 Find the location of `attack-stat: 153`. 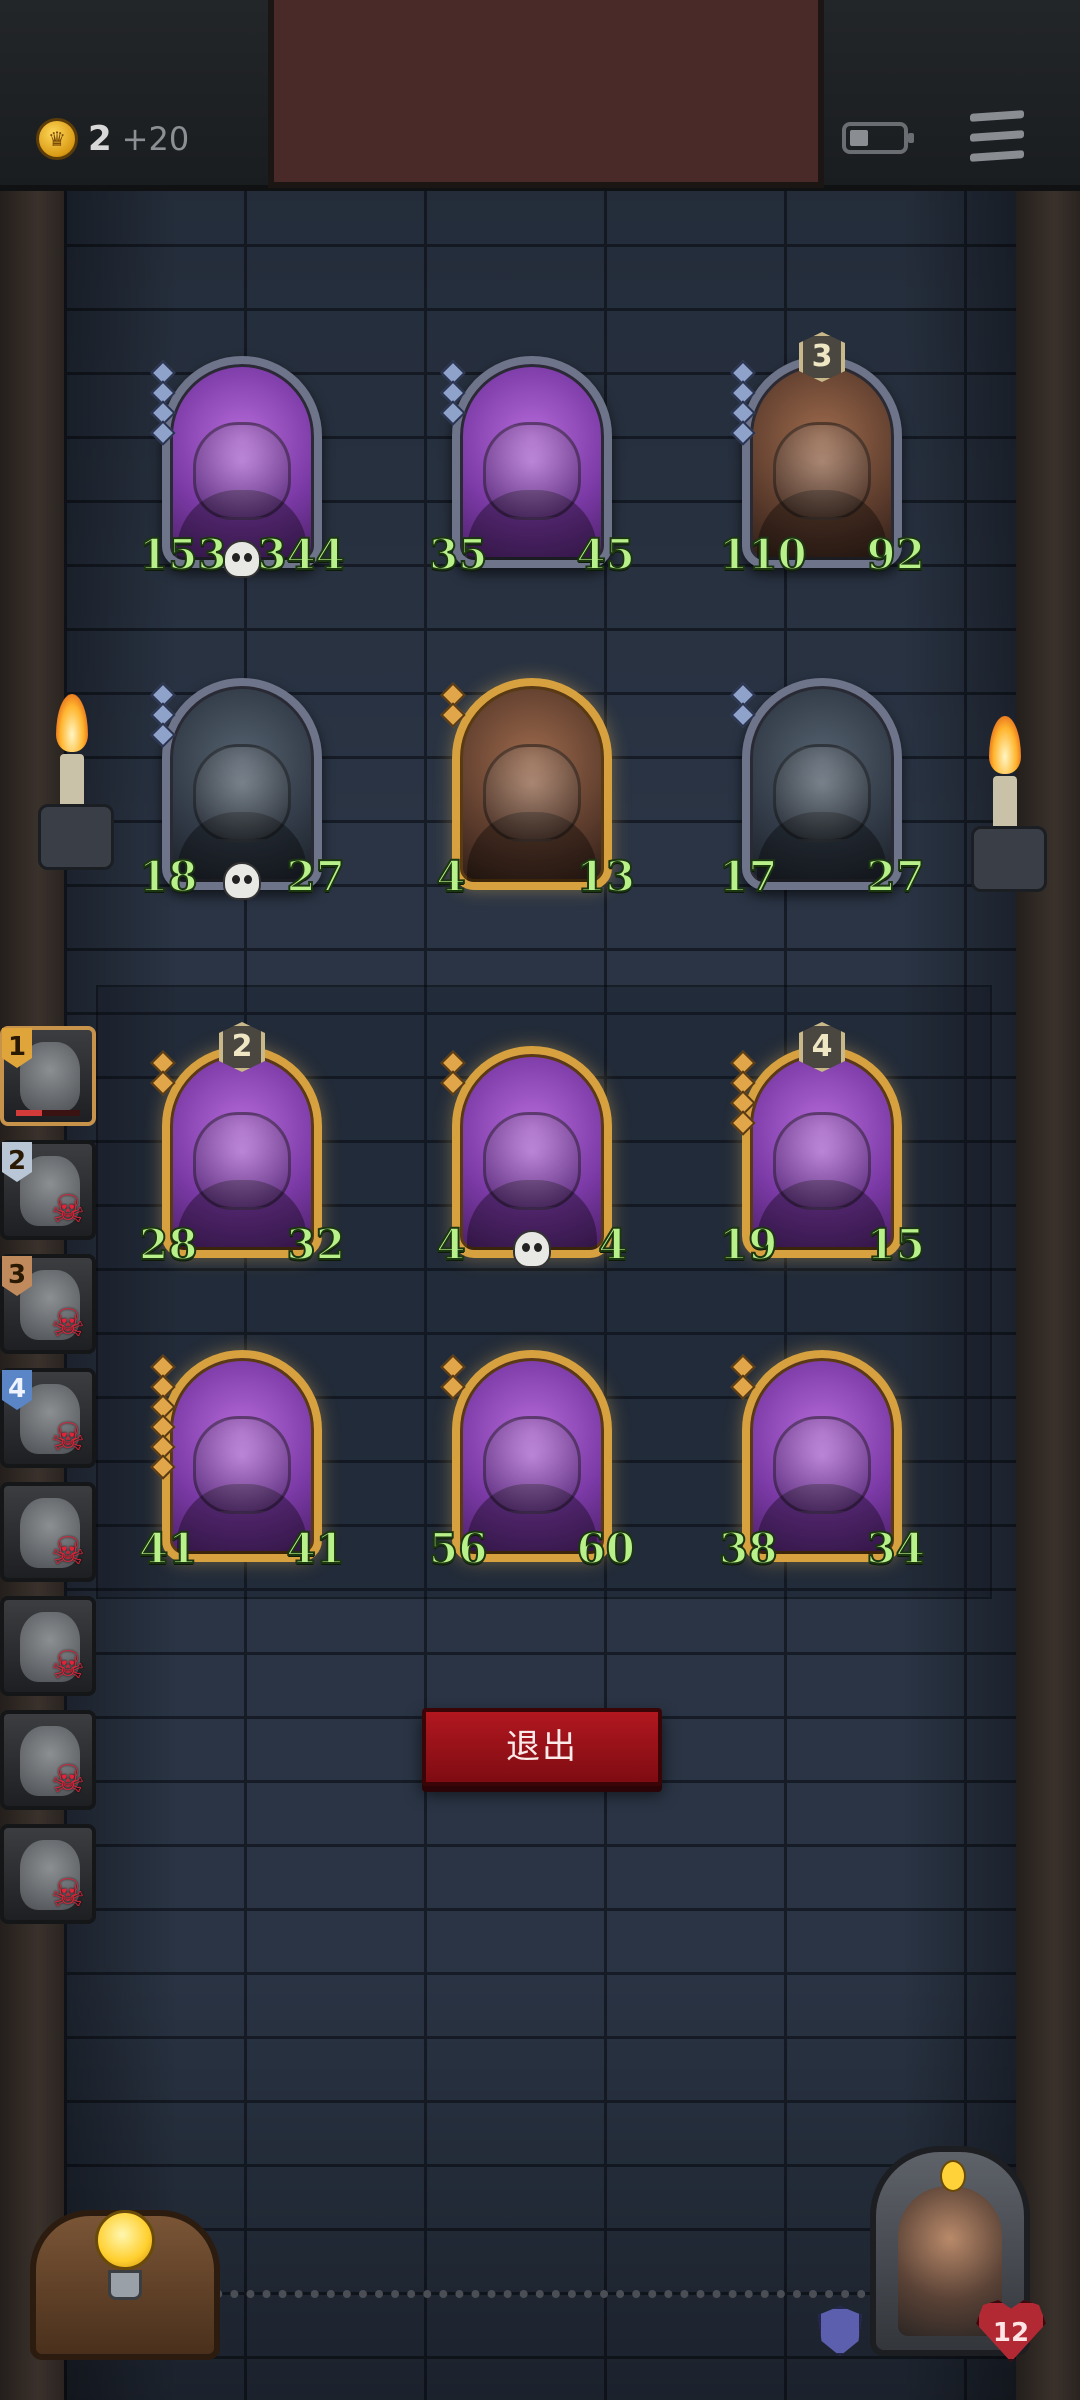

attack-stat: 153 is located at coordinates (183, 554).